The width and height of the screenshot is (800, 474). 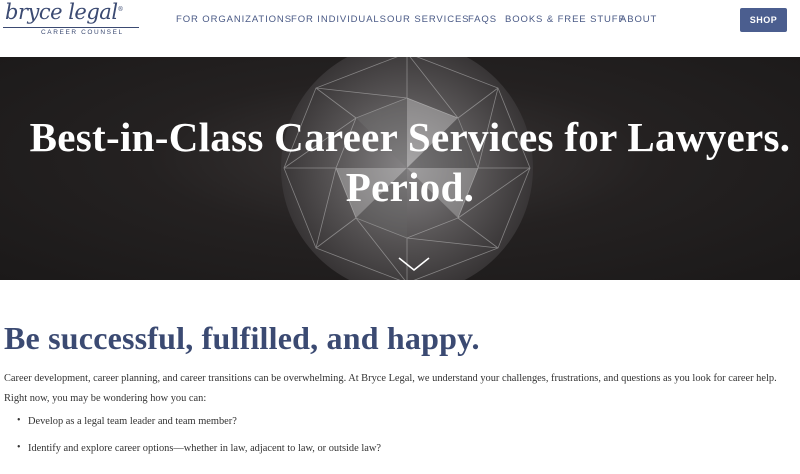 What do you see at coordinates (414, 264) in the screenshot?
I see `chevron-down-icon` at bounding box center [414, 264].